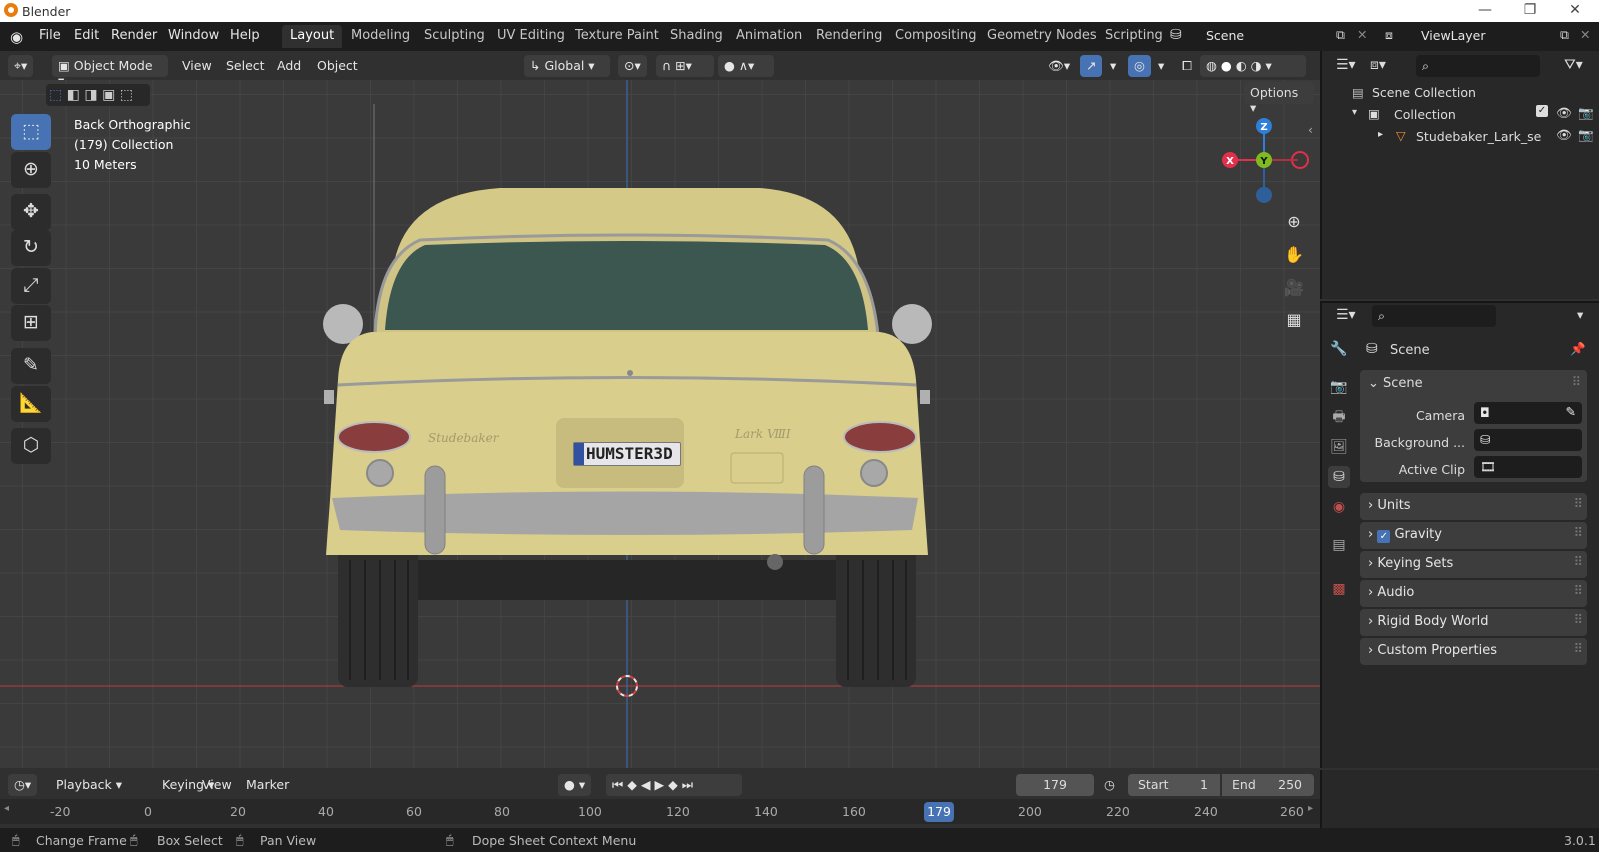 The width and height of the screenshot is (1599, 852). What do you see at coordinates (86, 35) in the screenshot?
I see `menu-edit: Edit` at bounding box center [86, 35].